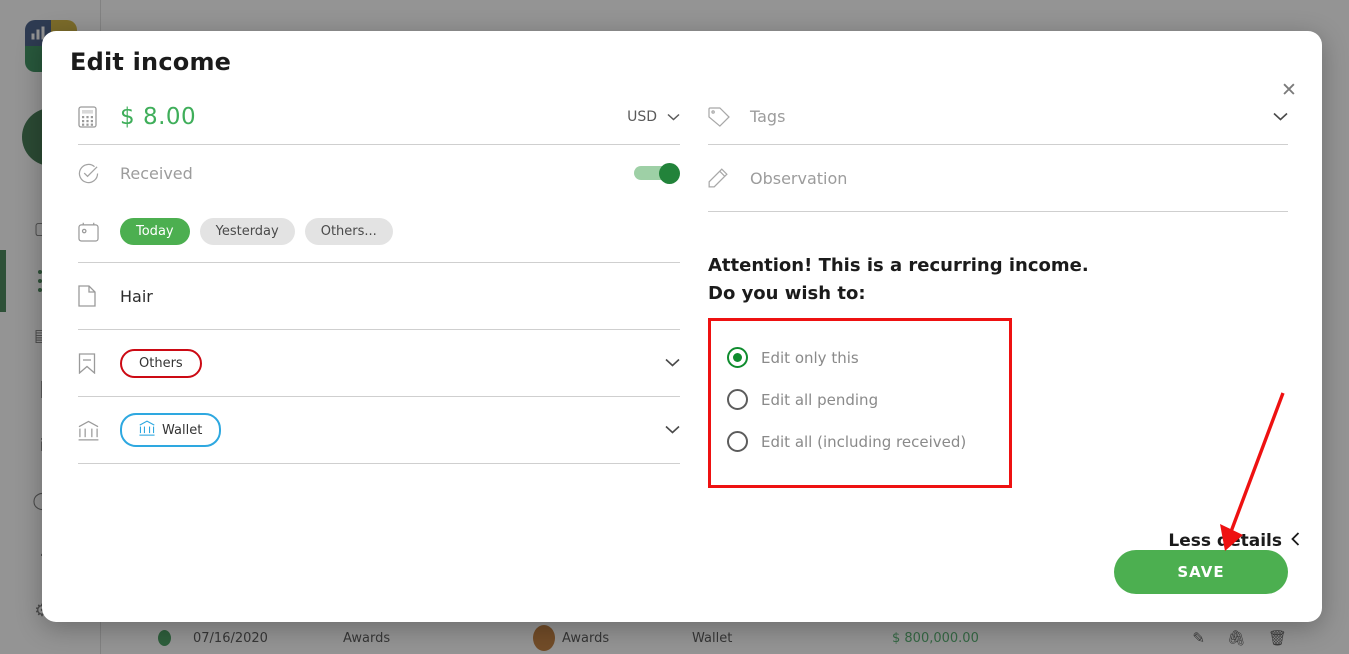 This screenshot has height=654, width=1349. Describe the element at coordinates (1201, 572) in the screenshot. I see `save-button: SAVE` at that location.